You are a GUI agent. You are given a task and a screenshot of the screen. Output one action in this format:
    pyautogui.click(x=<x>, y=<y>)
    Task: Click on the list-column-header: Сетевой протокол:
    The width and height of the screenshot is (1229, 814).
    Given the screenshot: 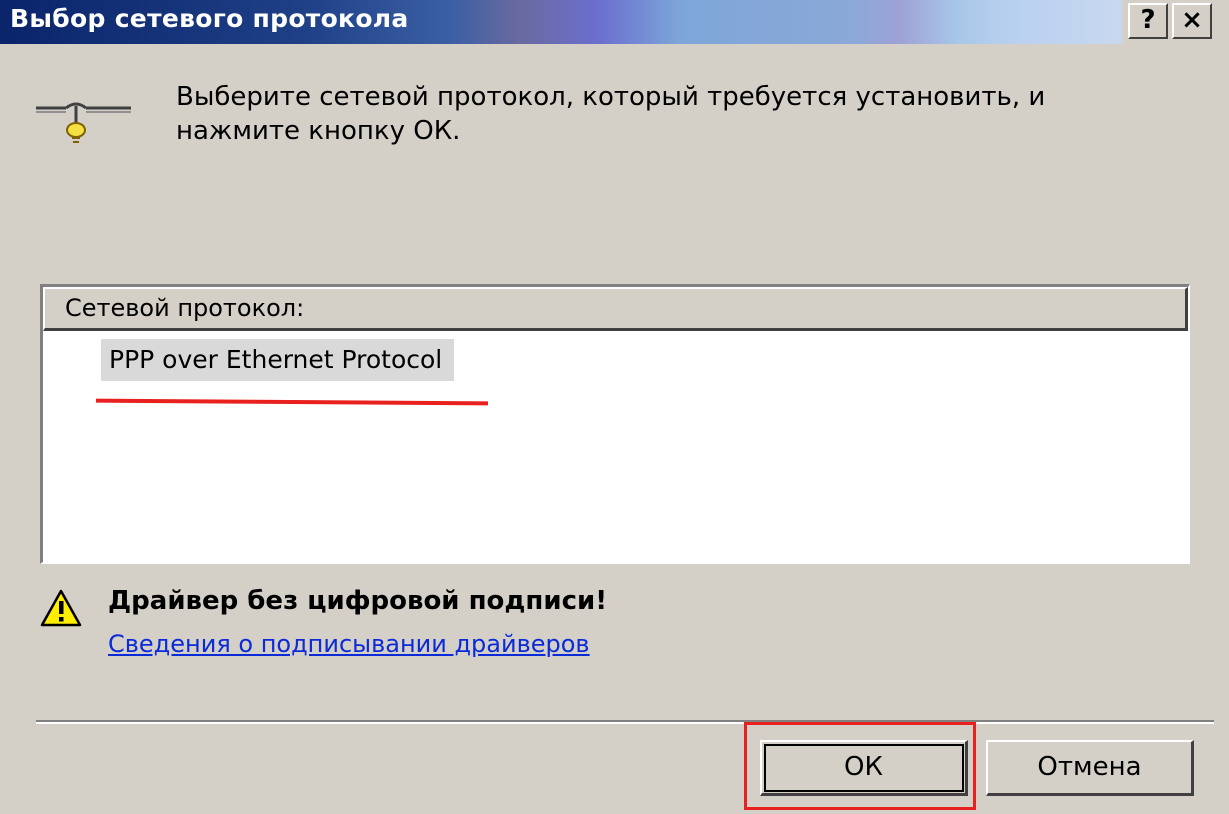 What is the action you would take?
    pyautogui.click(x=615, y=309)
    